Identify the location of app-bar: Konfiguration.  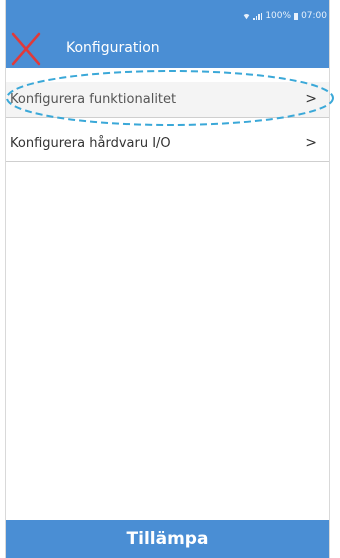
(167, 49).